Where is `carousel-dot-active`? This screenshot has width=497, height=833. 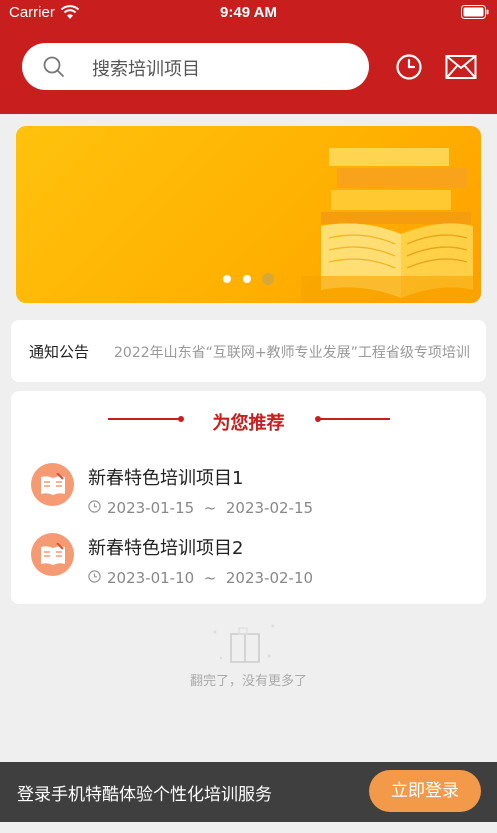
carousel-dot-active is located at coordinates (267, 278).